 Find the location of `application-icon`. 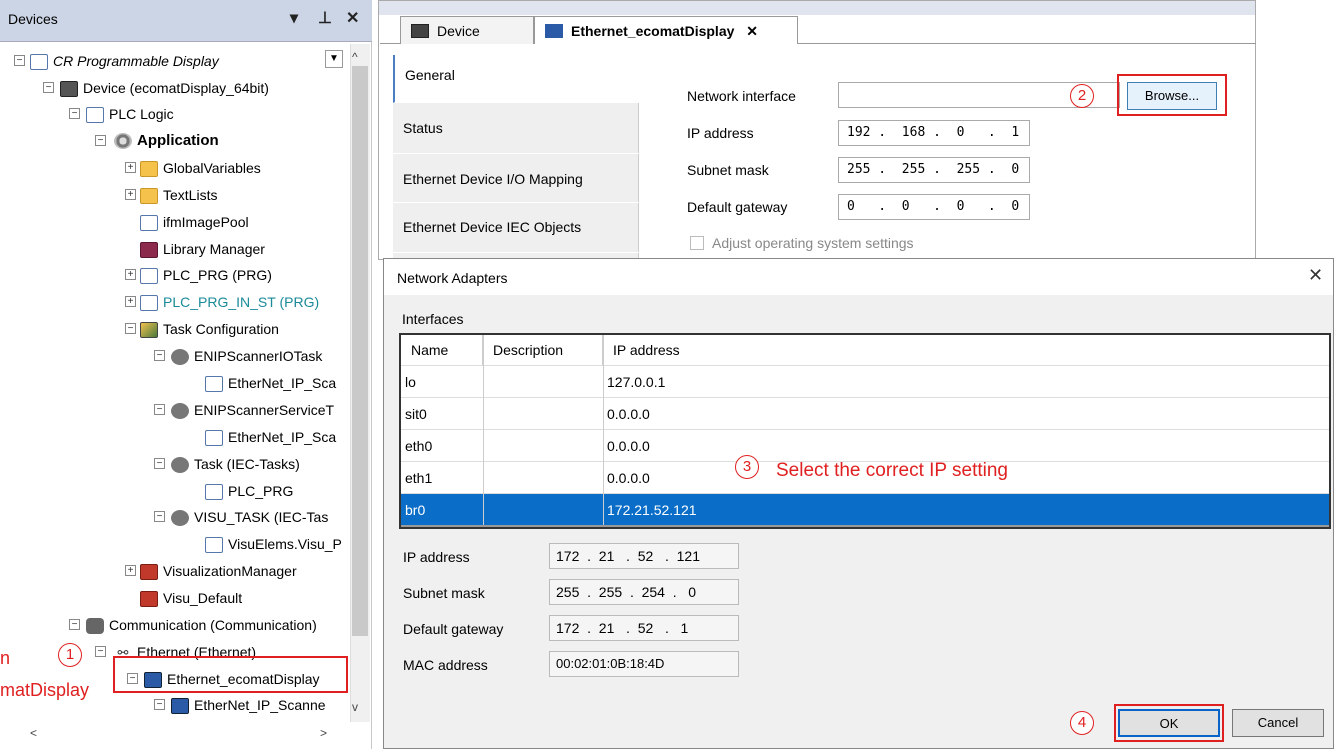

application-icon is located at coordinates (123, 141).